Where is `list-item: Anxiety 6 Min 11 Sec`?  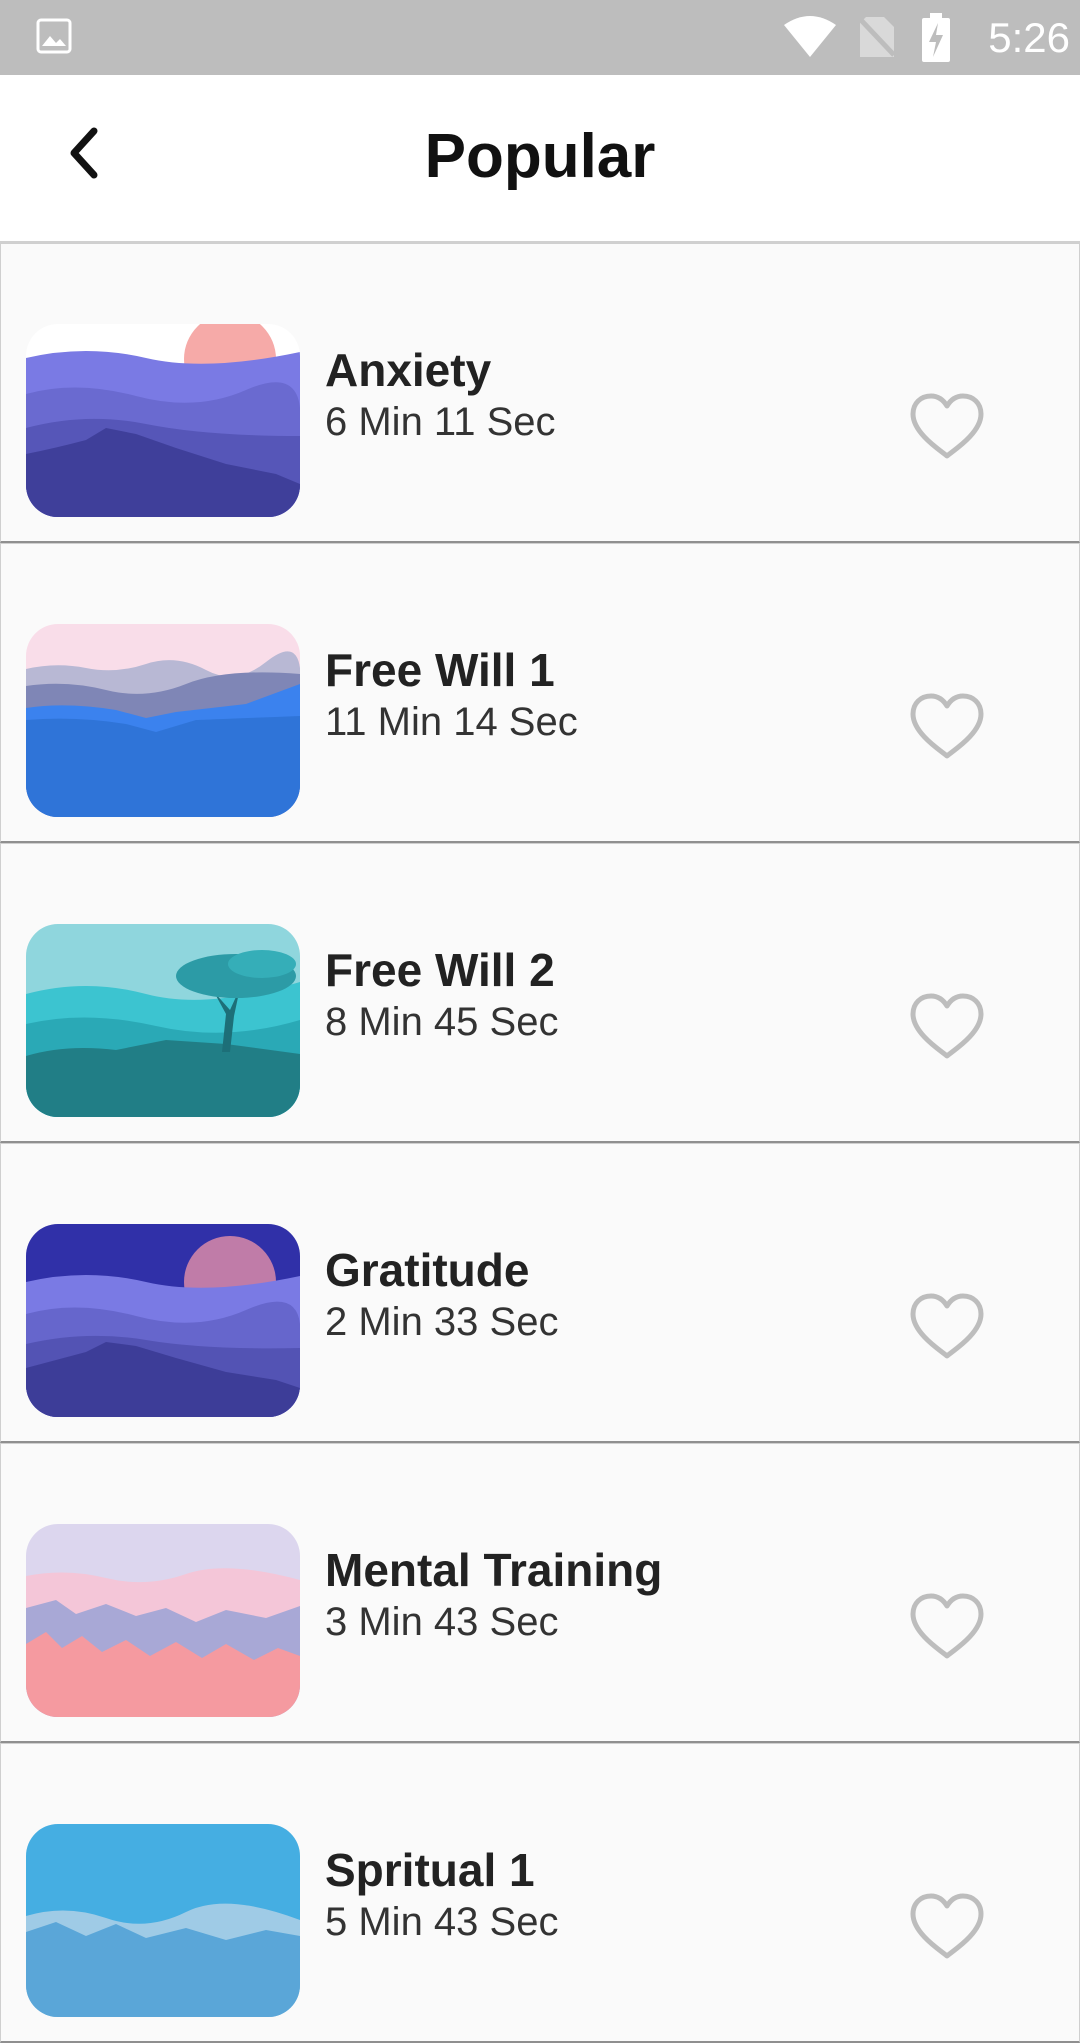 list-item: Anxiety 6 Min 11 Sec is located at coordinates (540, 393).